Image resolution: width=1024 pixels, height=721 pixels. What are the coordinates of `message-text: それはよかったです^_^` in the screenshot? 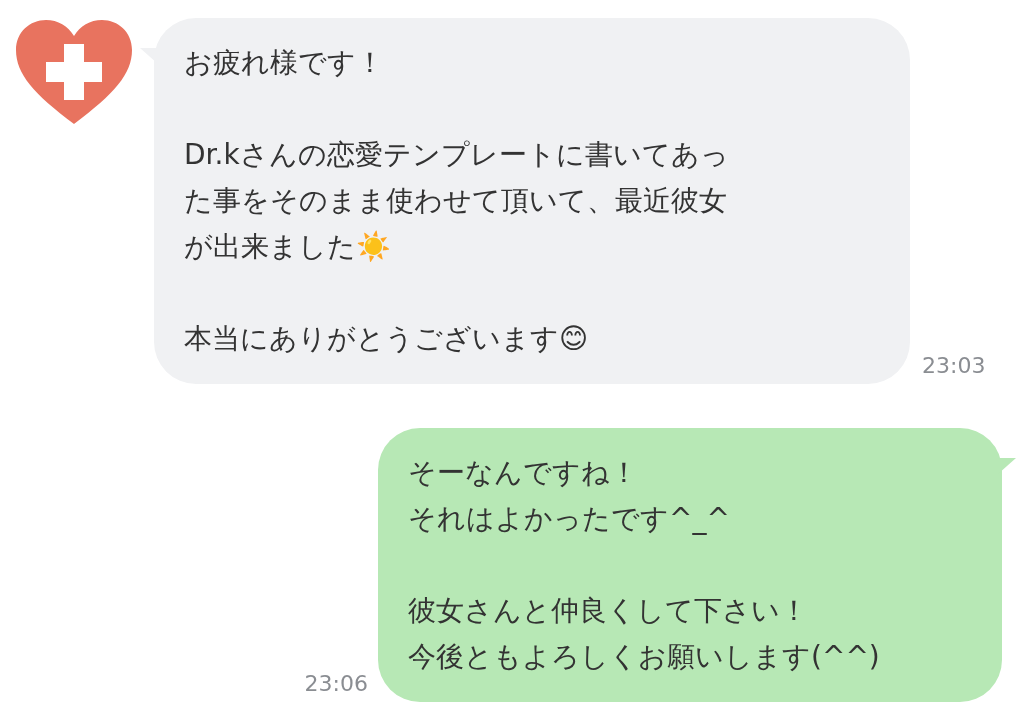 It's located at (569, 519).